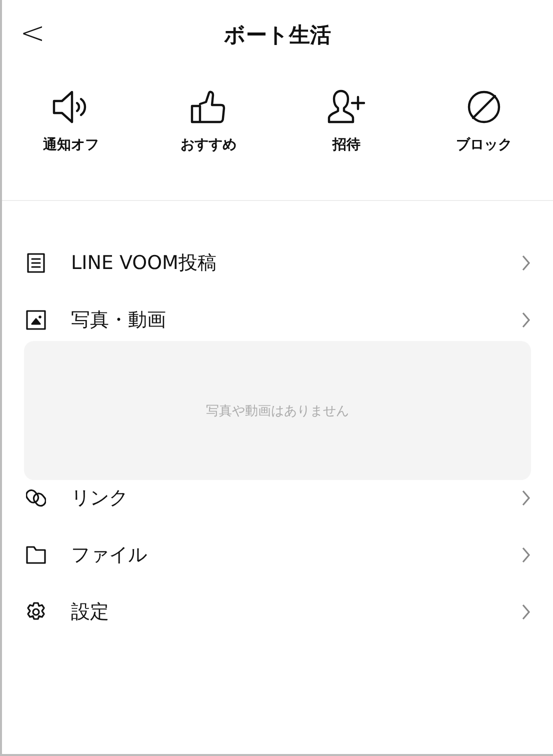 The width and height of the screenshot is (553, 756). I want to click on document-icon, so click(36, 263).